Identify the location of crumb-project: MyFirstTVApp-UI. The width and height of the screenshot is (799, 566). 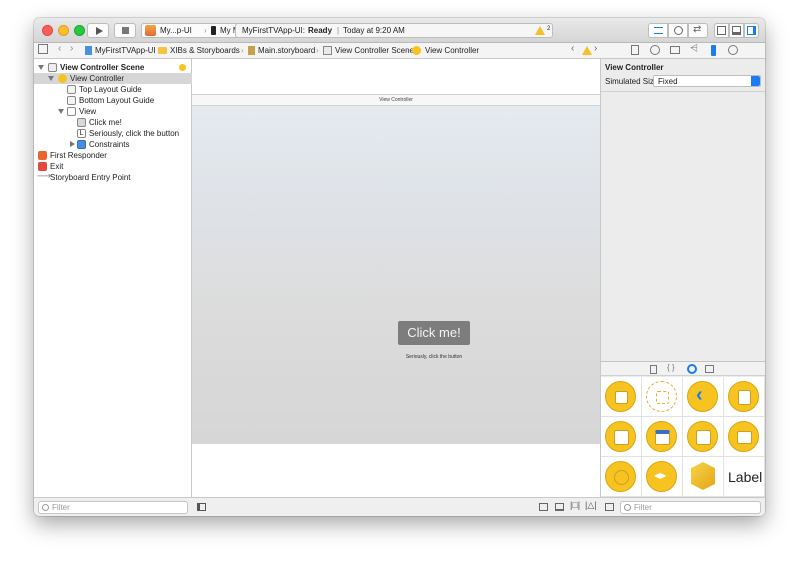
(125, 50).